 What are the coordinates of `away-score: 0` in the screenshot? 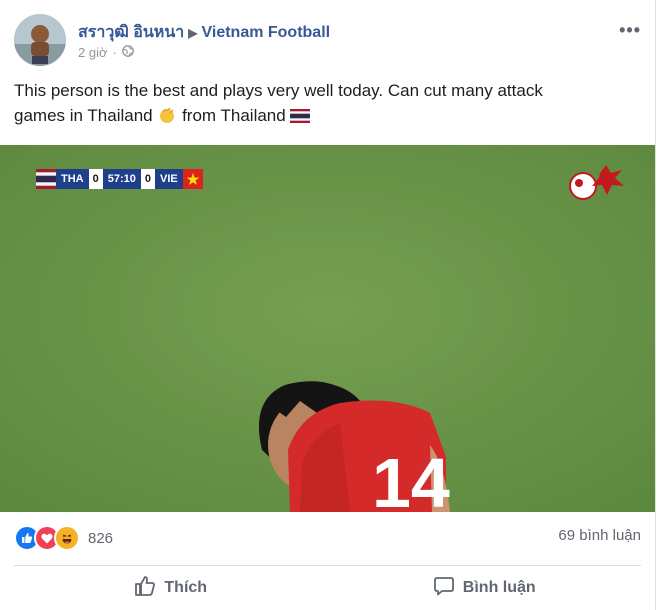 It's located at (147, 179).